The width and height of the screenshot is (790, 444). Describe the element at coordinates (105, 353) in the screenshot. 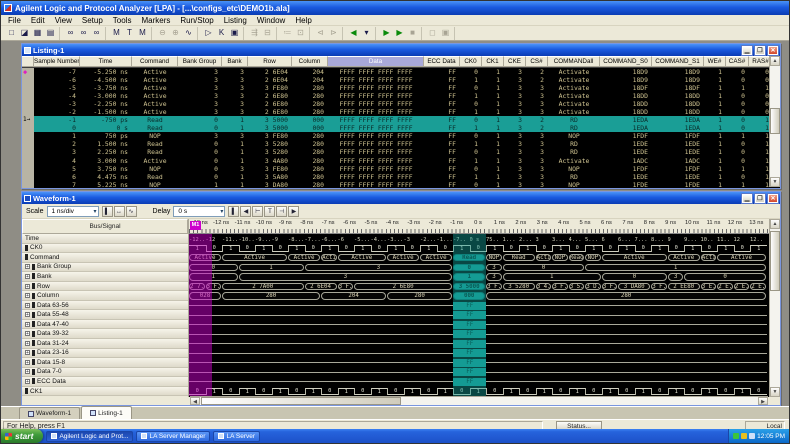

I see `signal-label-data-23-16: + Data 23-16` at that location.